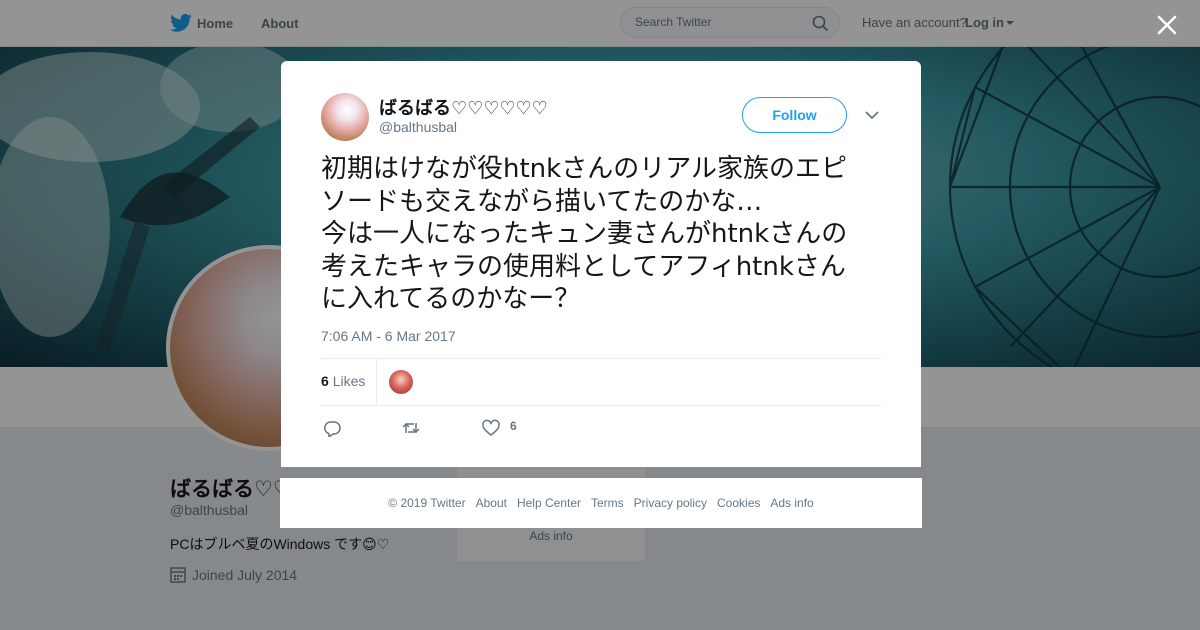 The image size is (1200, 630). What do you see at coordinates (376, 382) in the screenshot?
I see `stat-separator` at bounding box center [376, 382].